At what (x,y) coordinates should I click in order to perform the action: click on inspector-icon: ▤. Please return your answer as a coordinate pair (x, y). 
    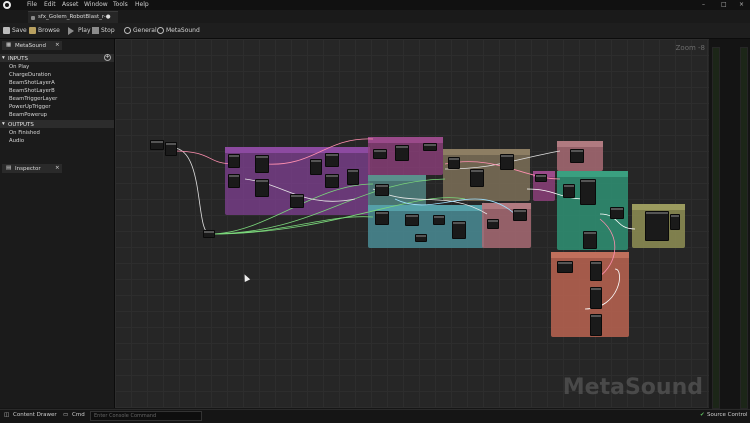
    Looking at the image, I should click on (9, 168).